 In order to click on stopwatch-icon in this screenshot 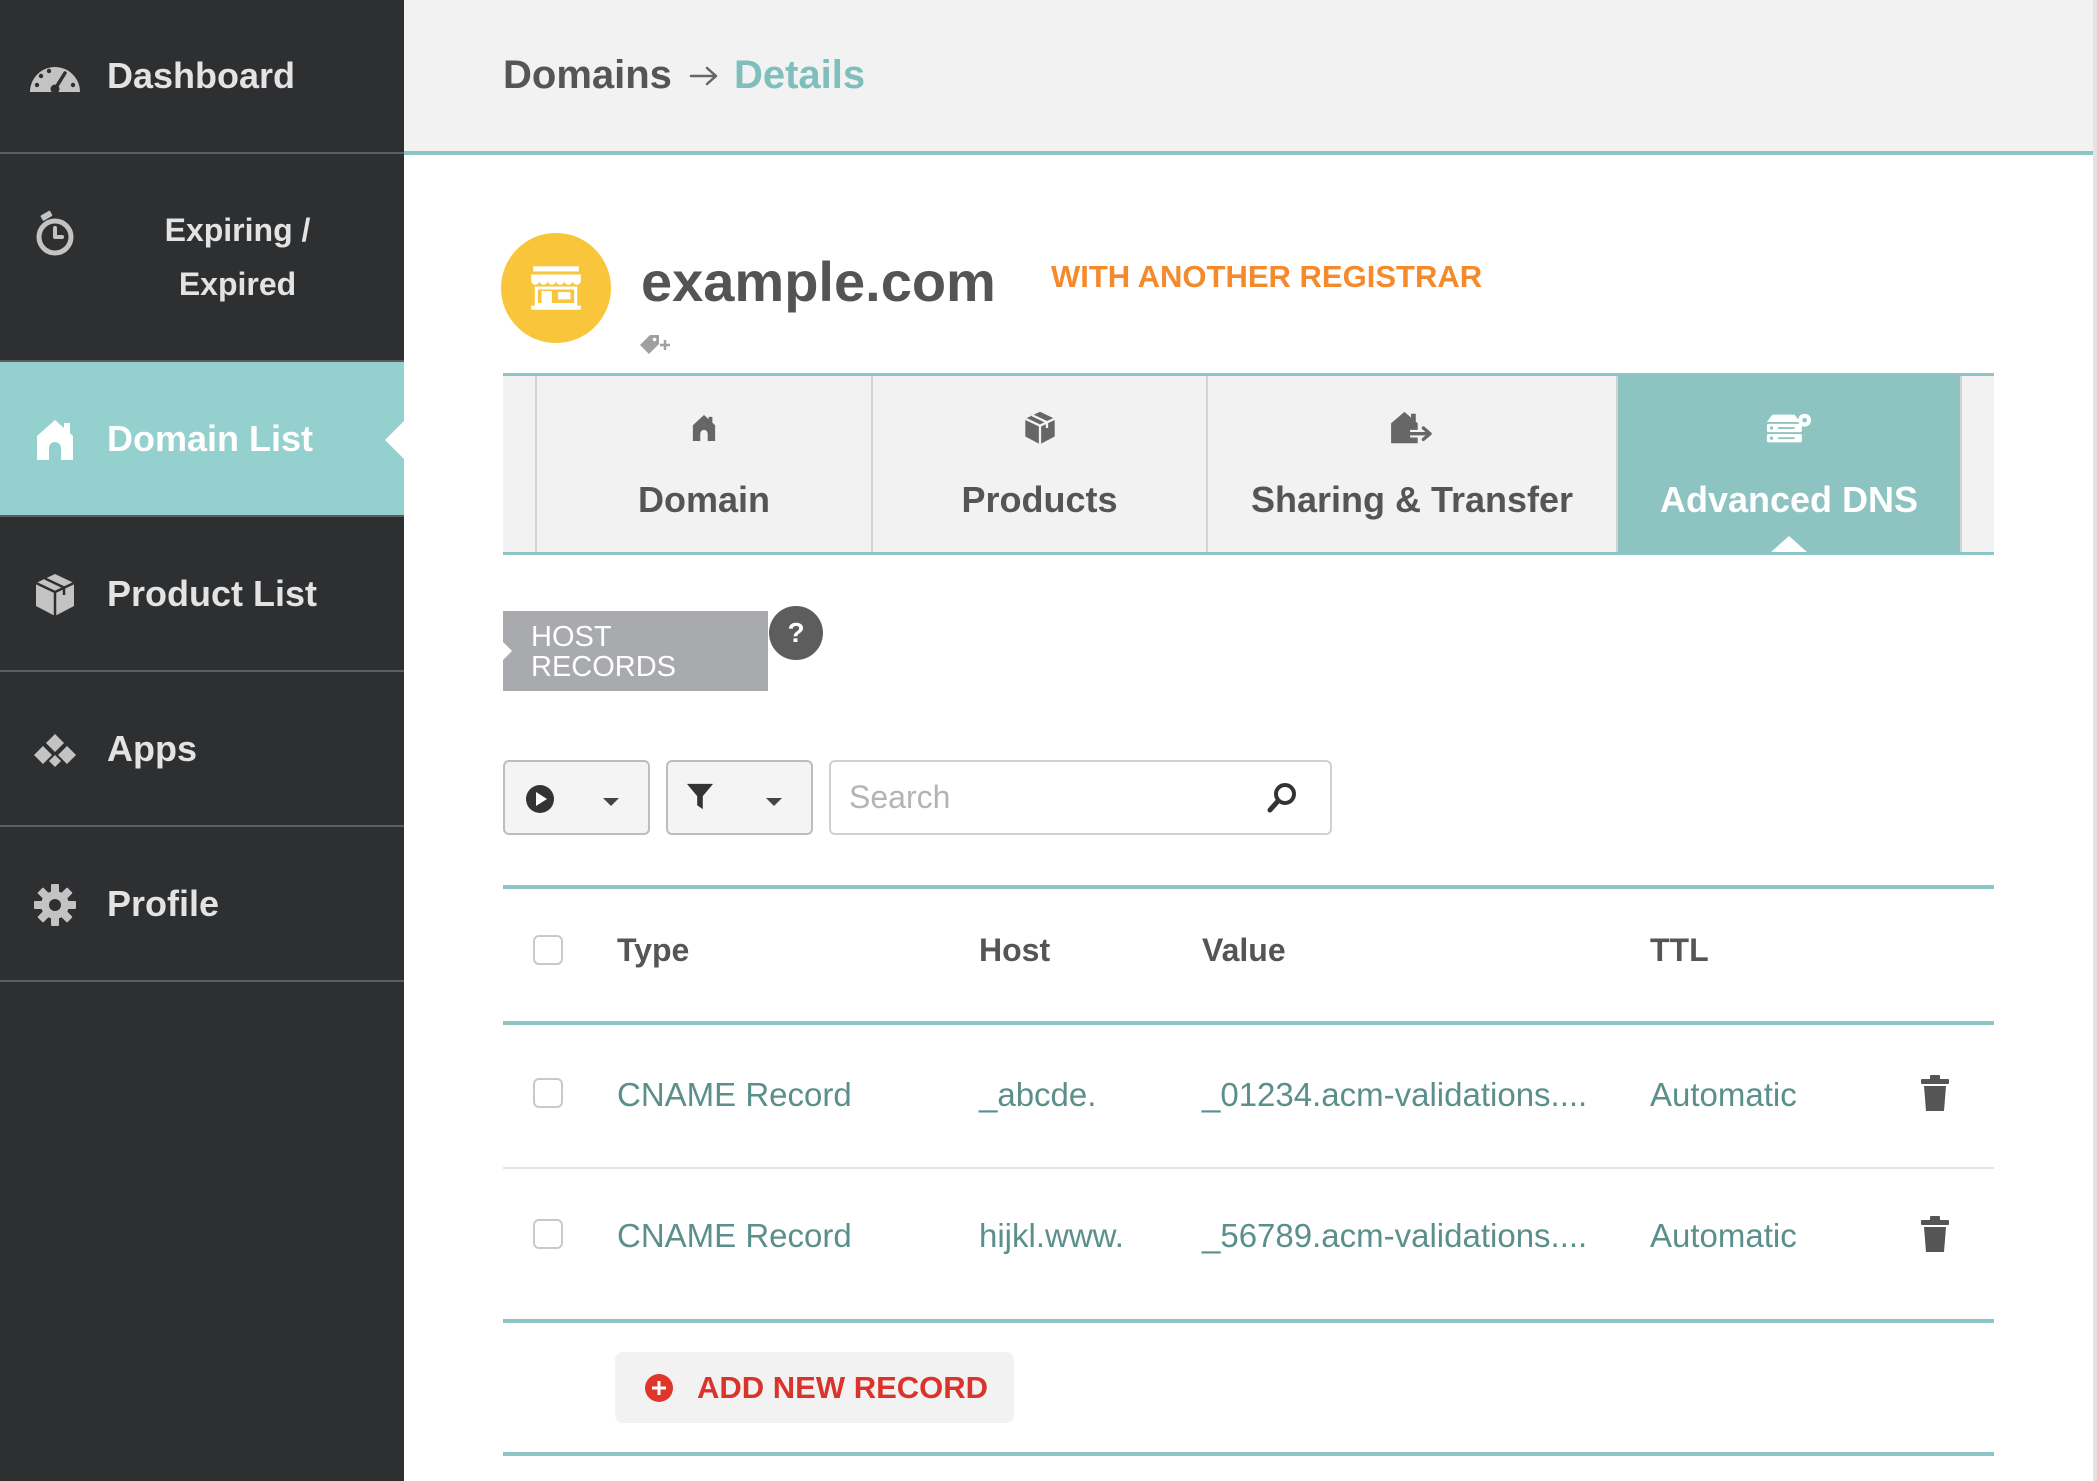, I will do `click(55, 234)`.